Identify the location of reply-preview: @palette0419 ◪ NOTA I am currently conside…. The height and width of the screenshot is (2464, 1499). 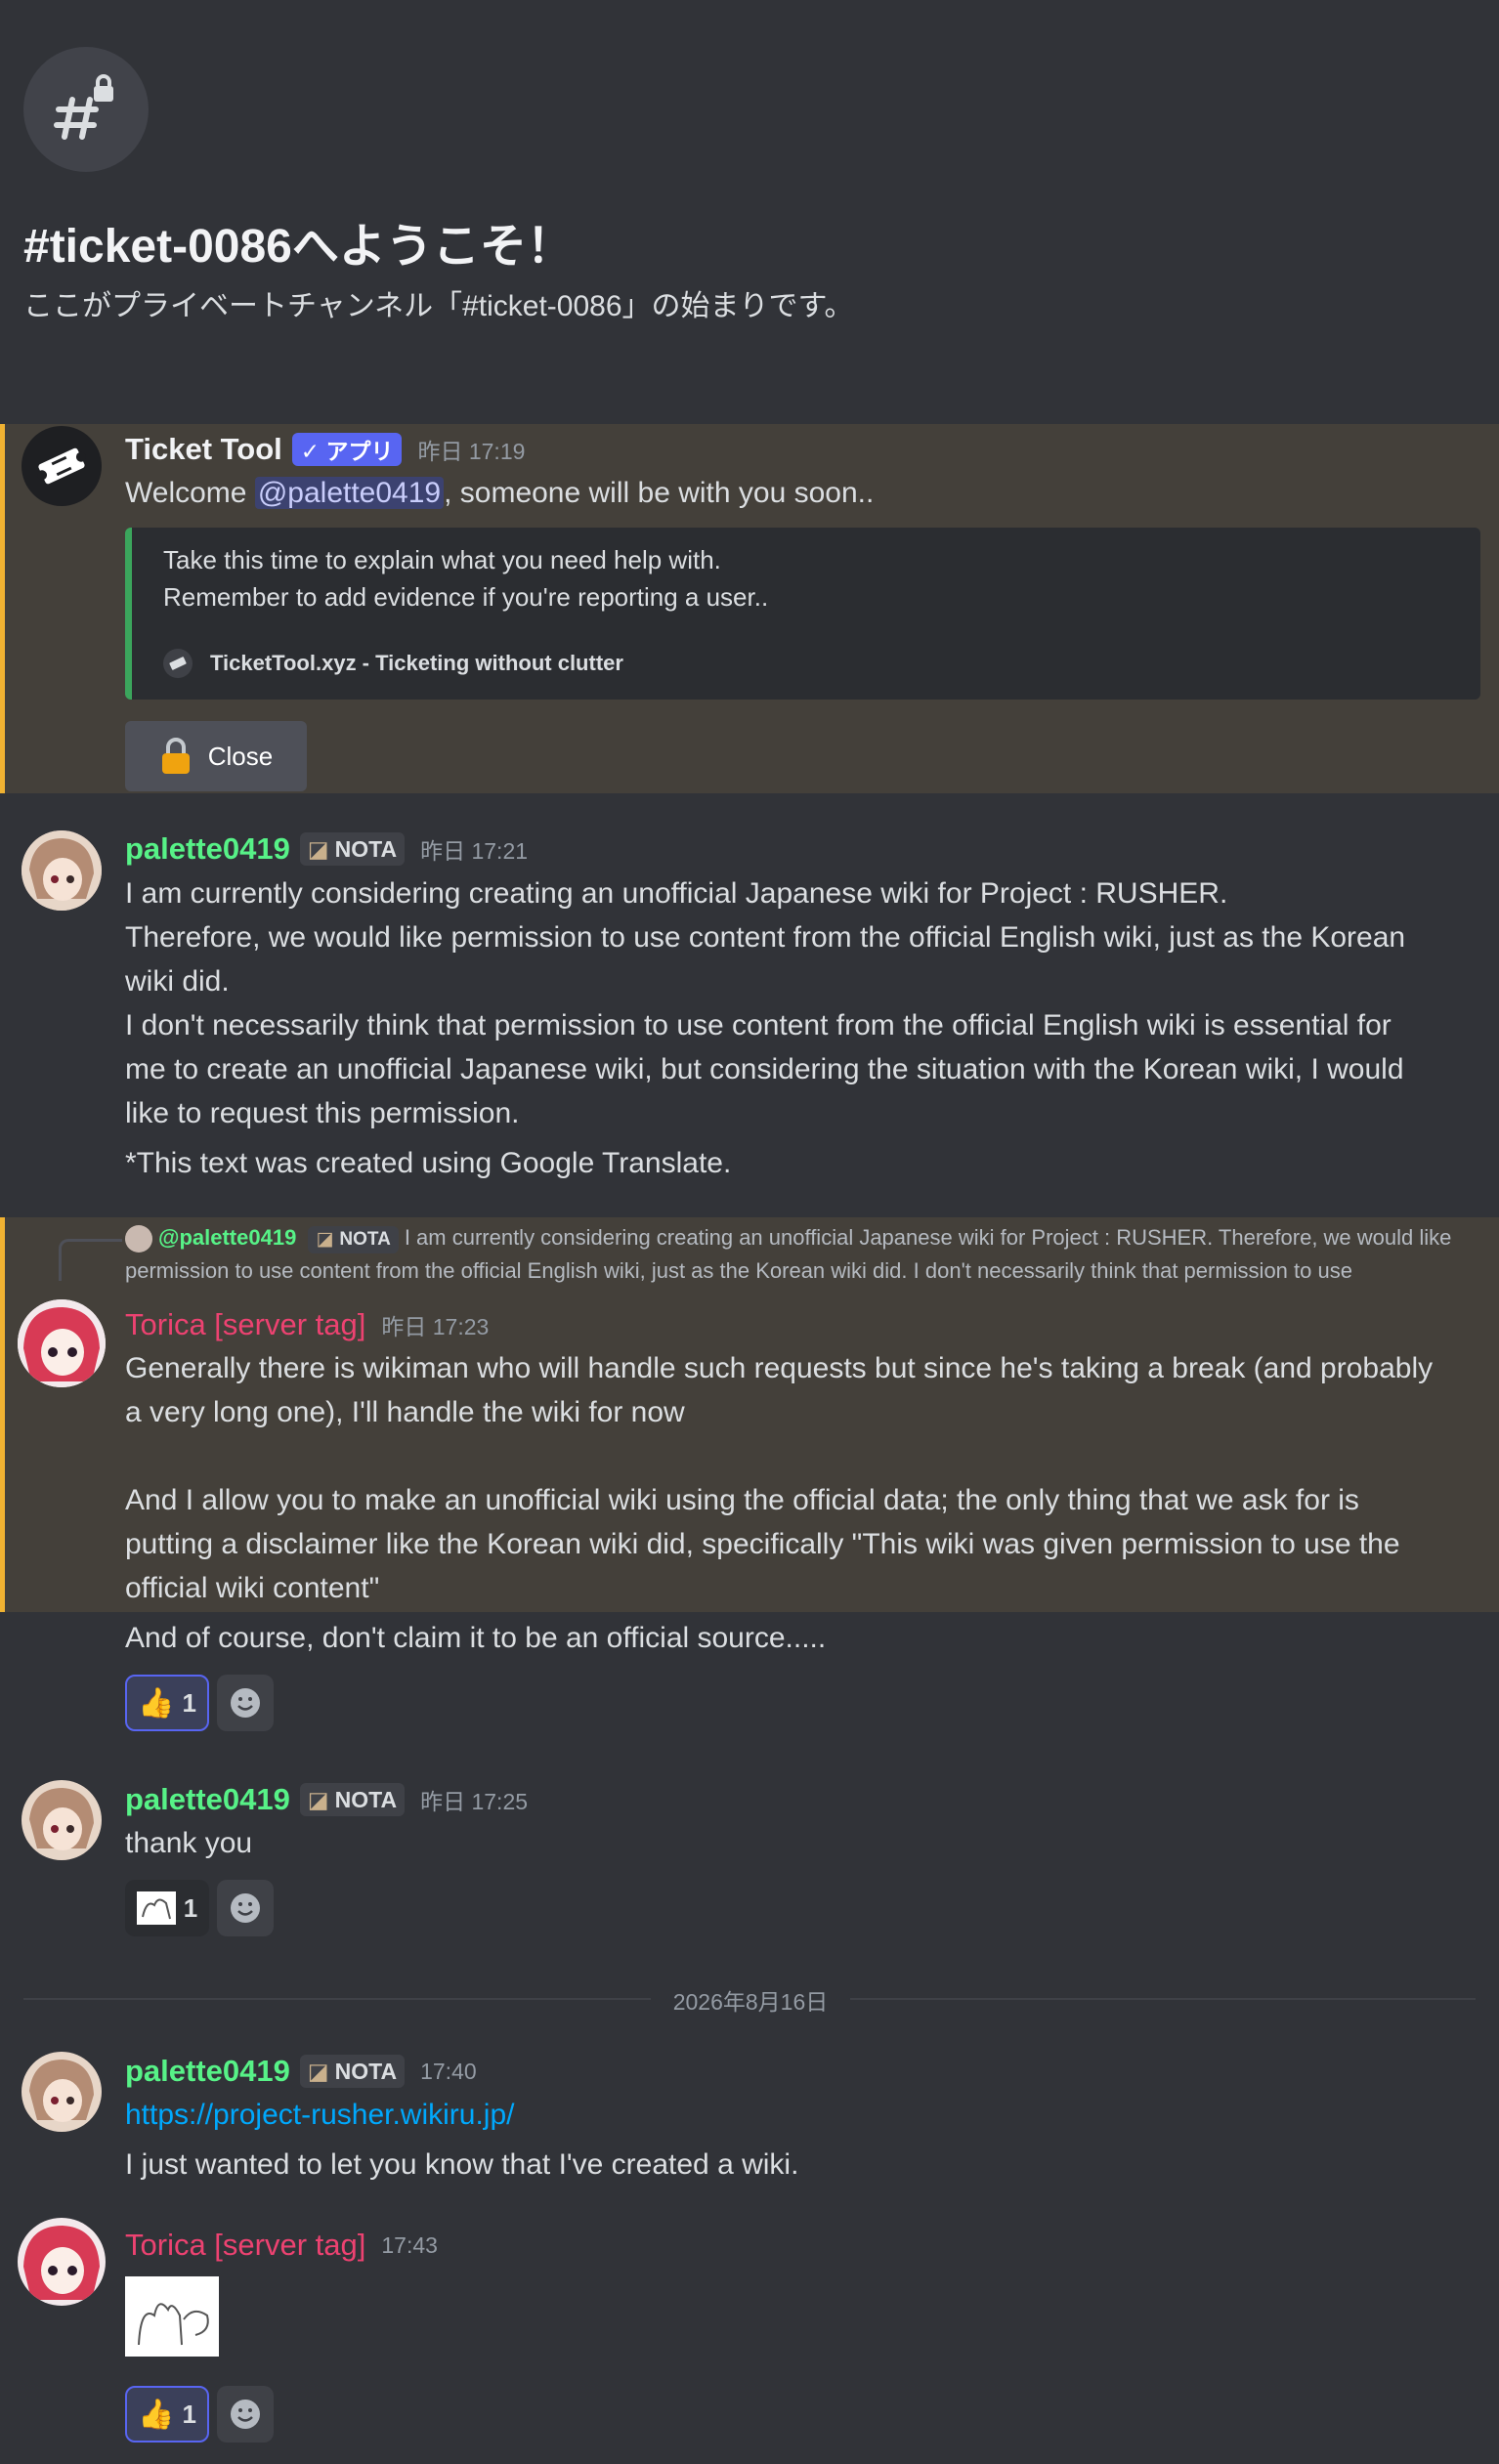
(799, 1254).